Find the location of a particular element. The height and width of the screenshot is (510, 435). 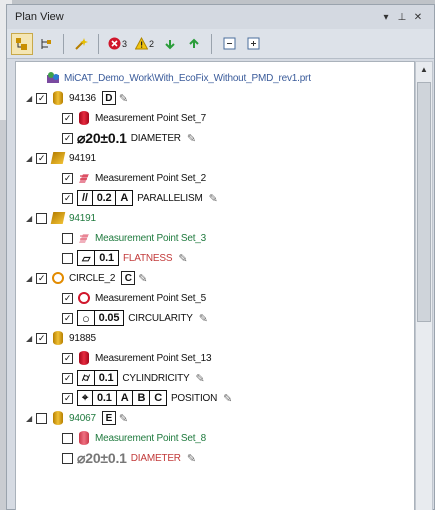

feature-label: CIRCLE_2 is located at coordinates (92, 278).